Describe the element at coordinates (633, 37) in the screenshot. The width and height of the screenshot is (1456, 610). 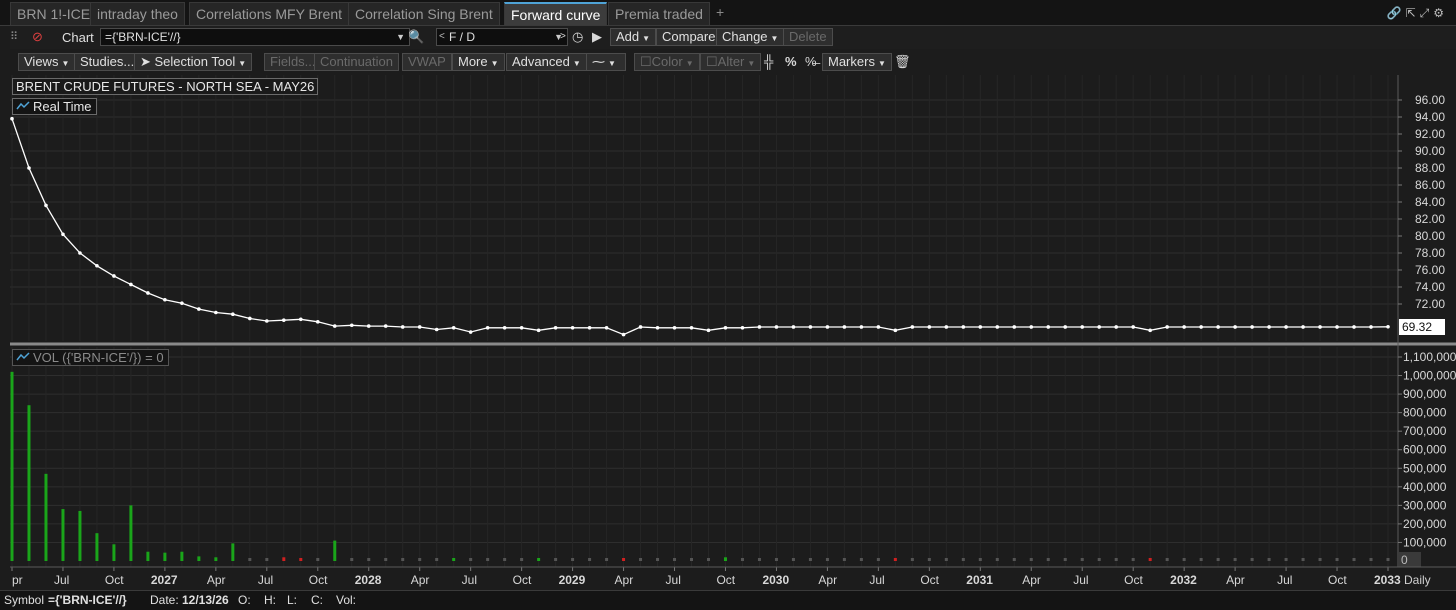
I see `add-button: Add ▼` at that location.